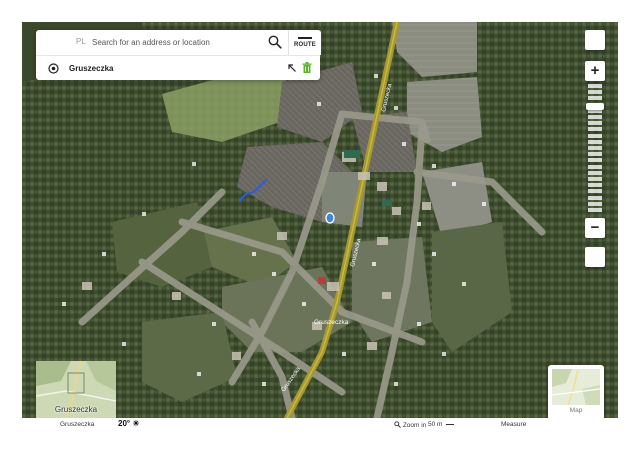 The height and width of the screenshot is (452, 640). Describe the element at coordinates (330, 218) in the screenshot. I see `location-marker` at that location.